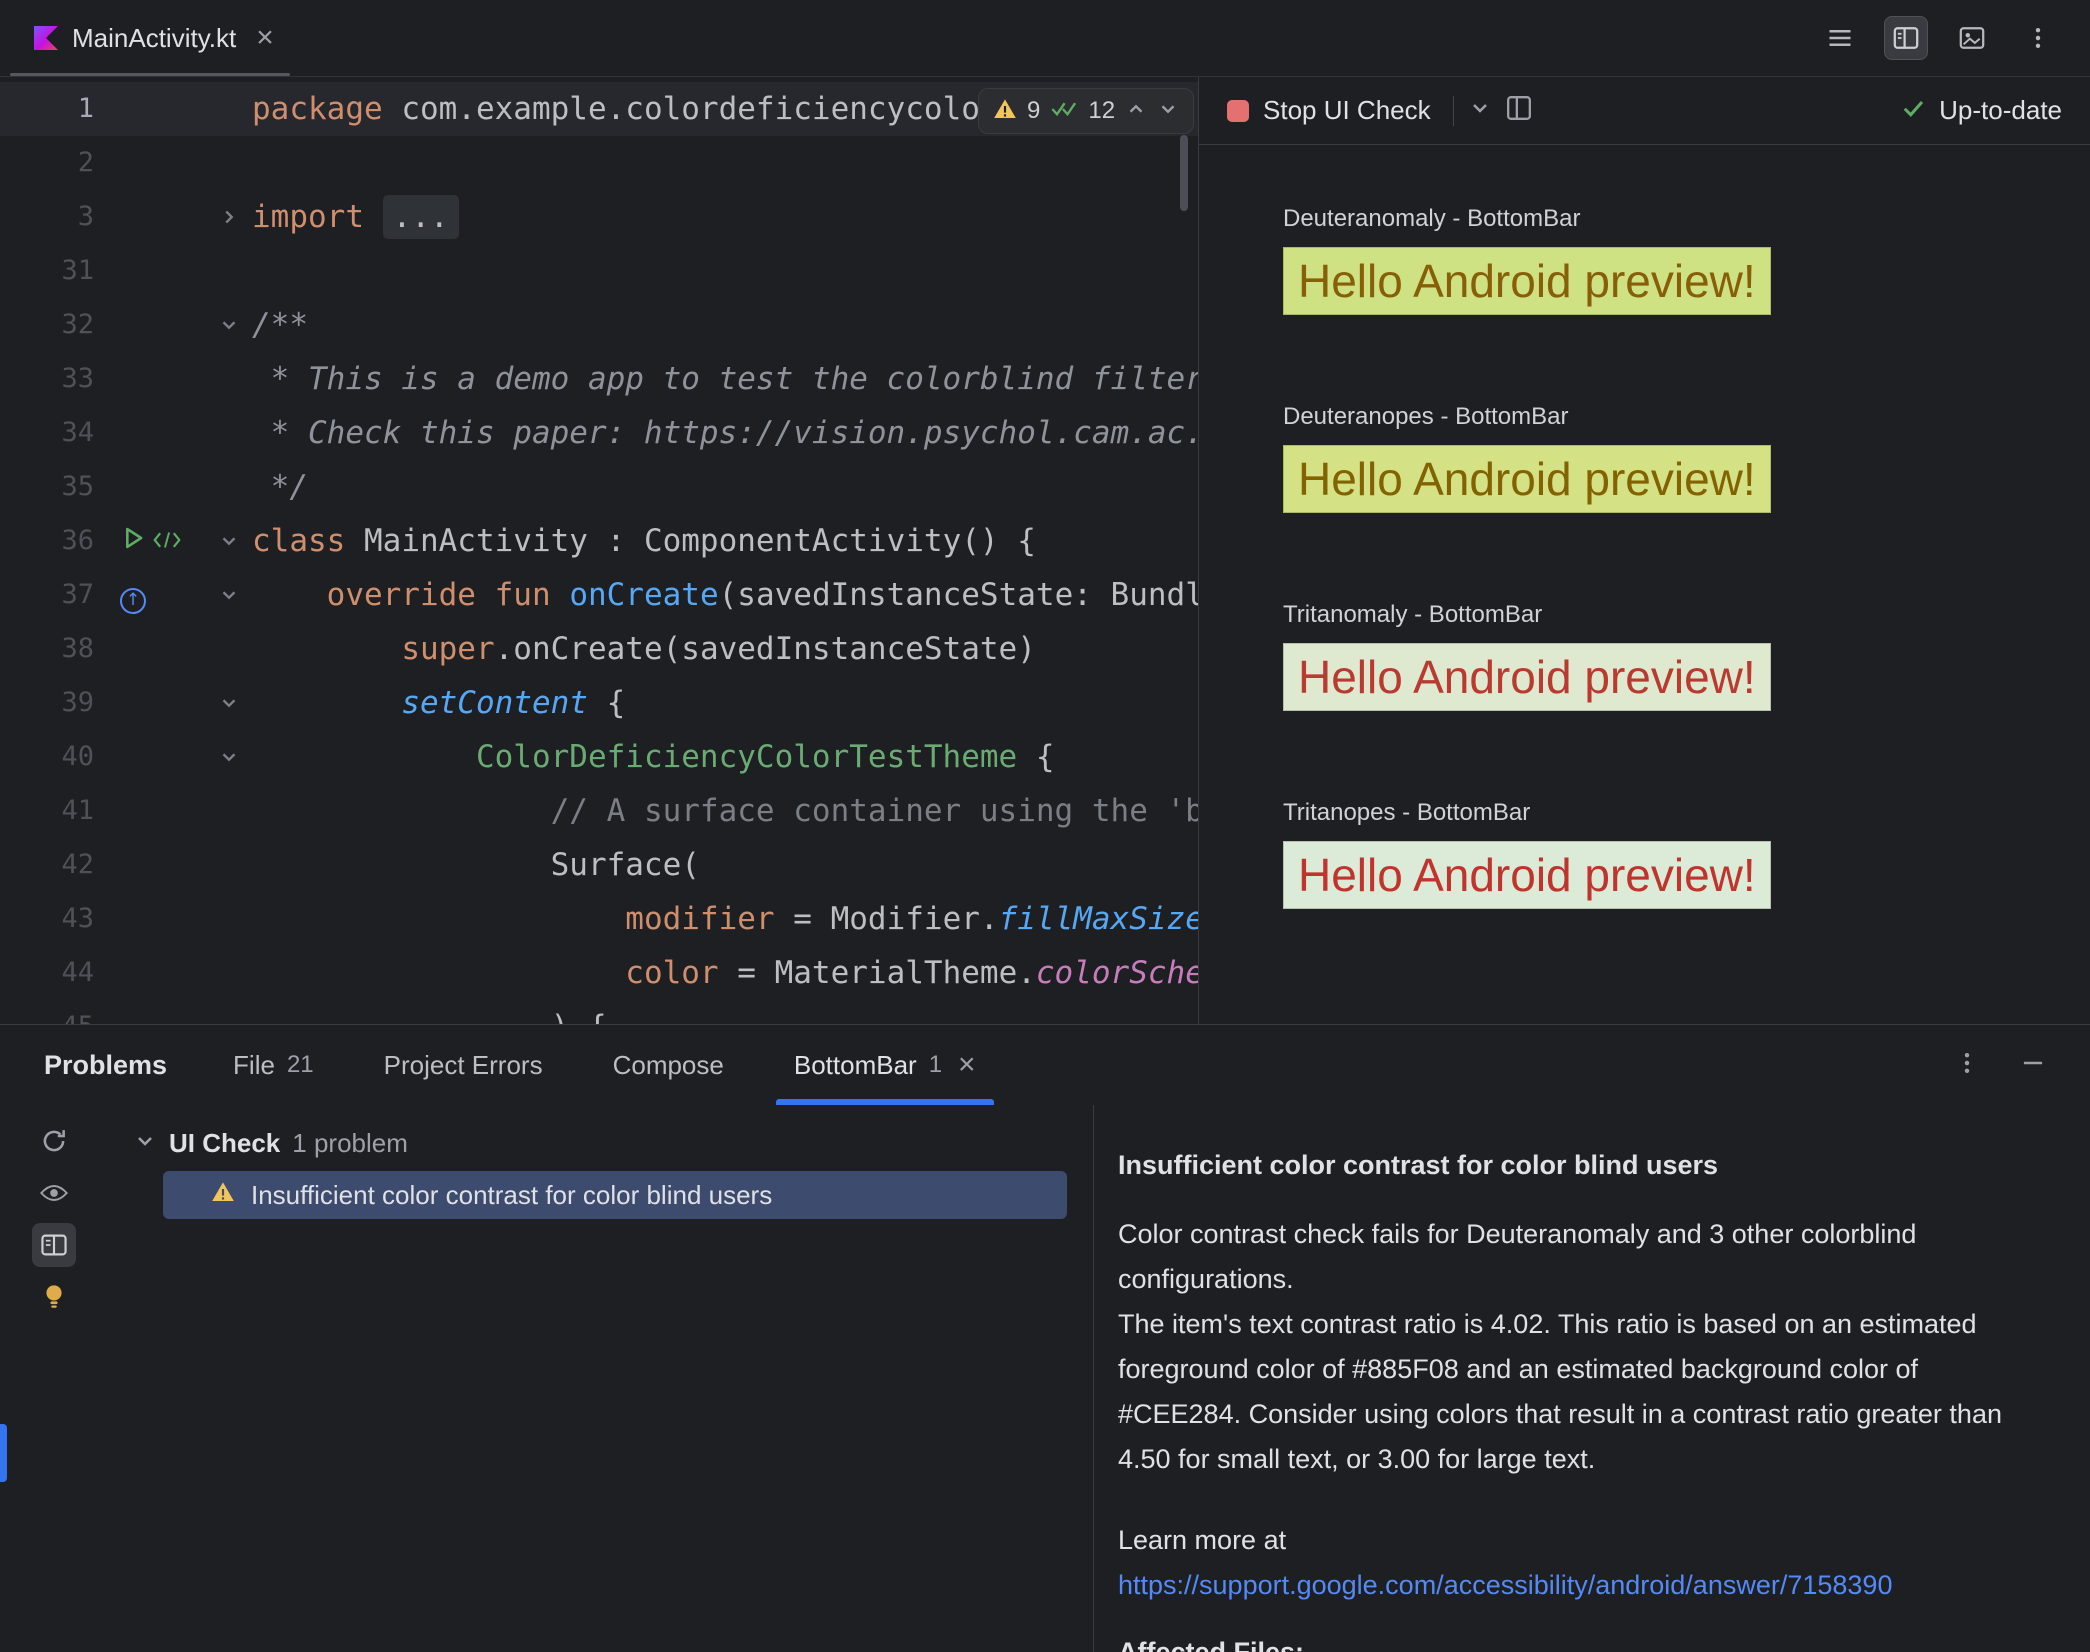 Image resolution: width=2090 pixels, height=1652 pixels. I want to click on line-number: 43, so click(77, 918).